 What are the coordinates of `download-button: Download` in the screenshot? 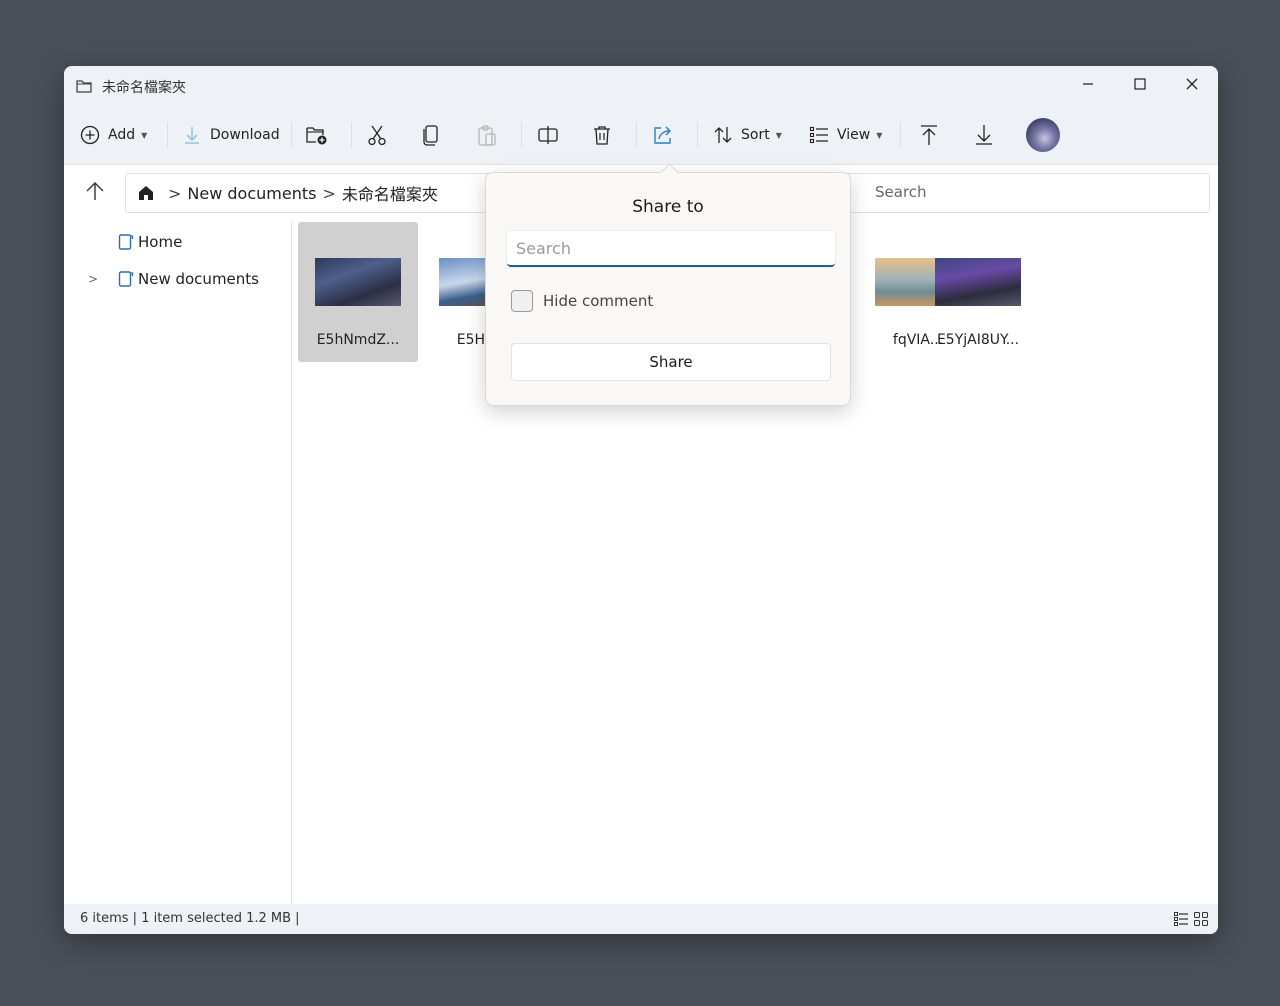 It's located at (231, 135).